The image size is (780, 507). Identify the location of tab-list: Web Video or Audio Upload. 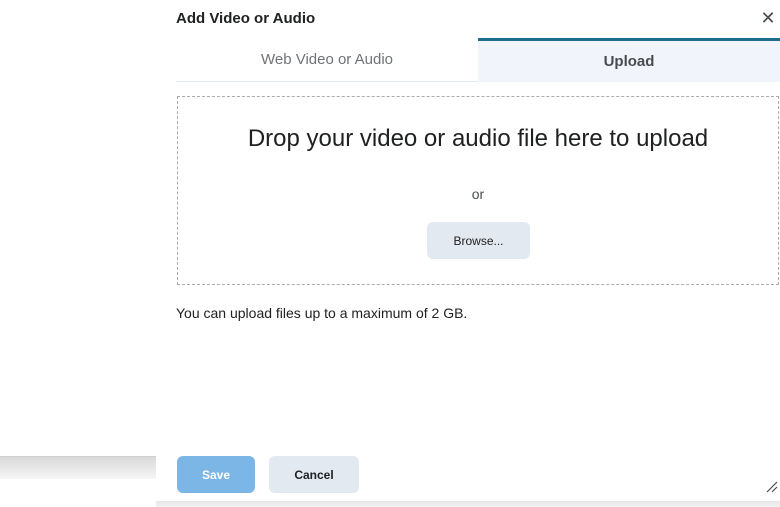
(478, 60).